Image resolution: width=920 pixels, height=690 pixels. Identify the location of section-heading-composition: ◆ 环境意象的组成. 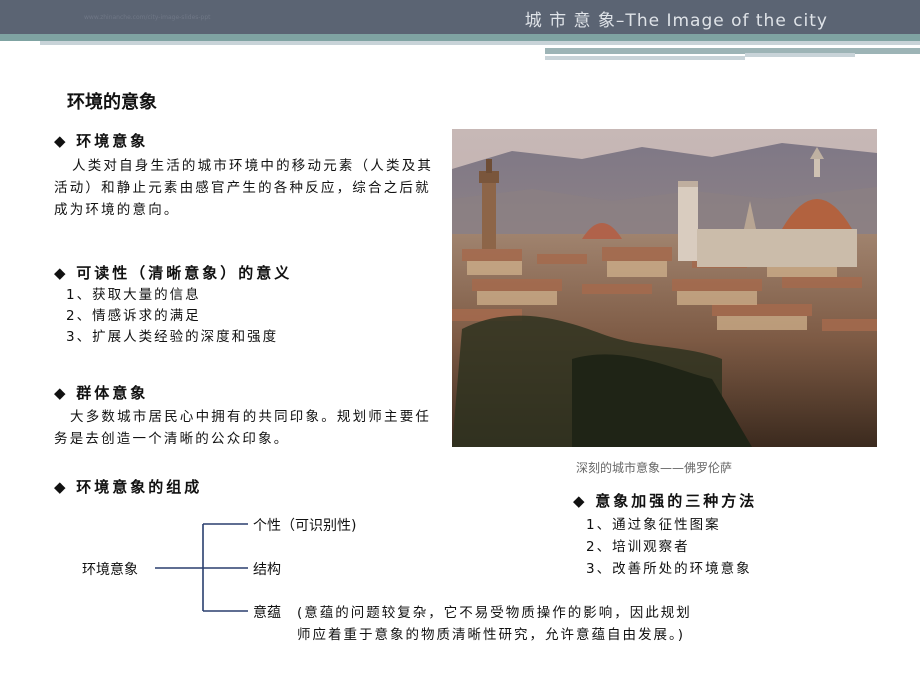
(128, 486).